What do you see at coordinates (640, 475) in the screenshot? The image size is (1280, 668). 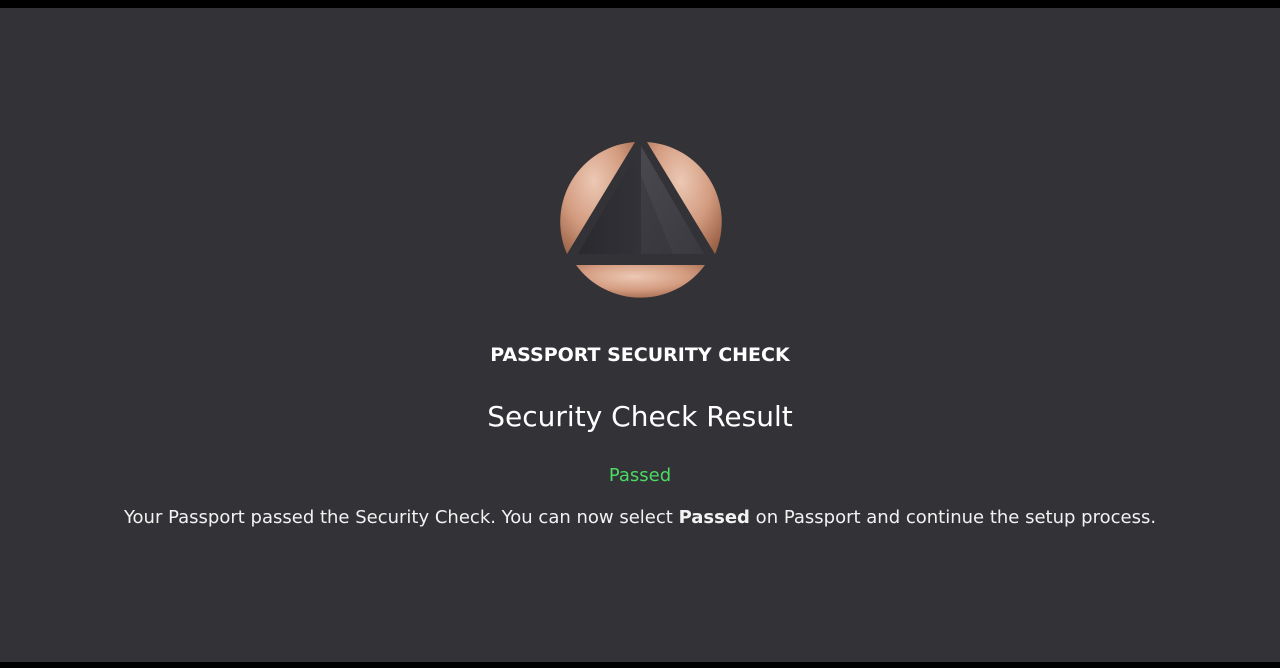 I see `status-badge: Passed` at bounding box center [640, 475].